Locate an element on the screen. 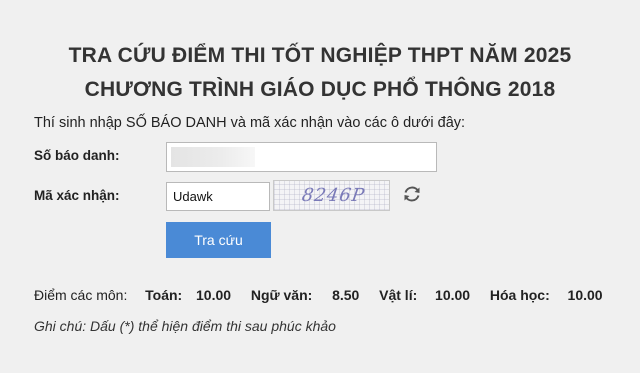  page-subtitle: CHƯƠNG TRÌNH GIÁO DỤC PHỔ THÔNG 2018 is located at coordinates (320, 89).